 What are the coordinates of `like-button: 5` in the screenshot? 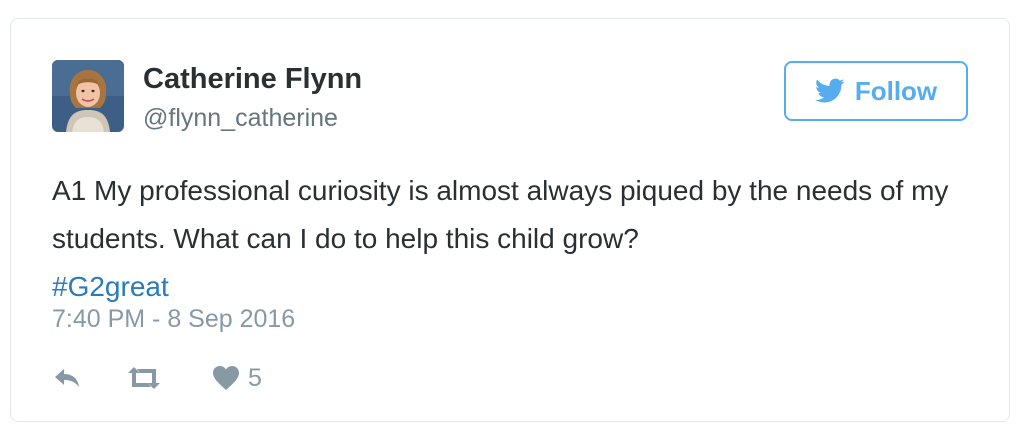 It's located at (237, 378).